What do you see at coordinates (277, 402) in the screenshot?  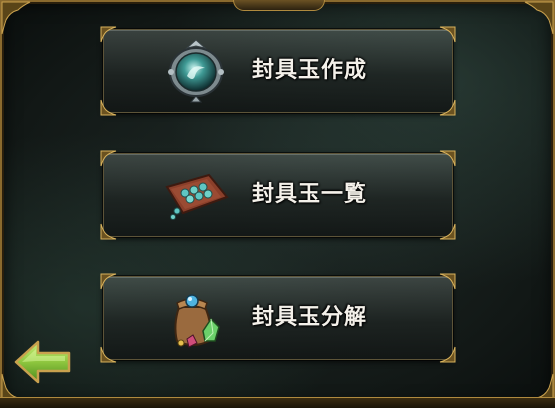 I see `bottom-frame-bar` at bounding box center [277, 402].